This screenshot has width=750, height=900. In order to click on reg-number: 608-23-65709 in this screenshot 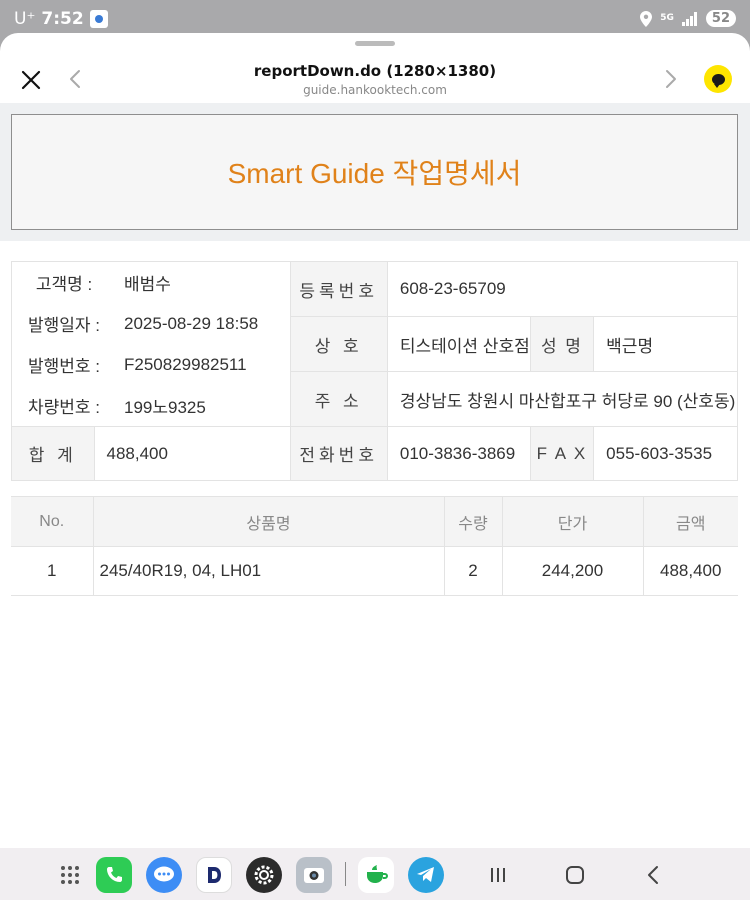, I will do `click(562, 289)`.